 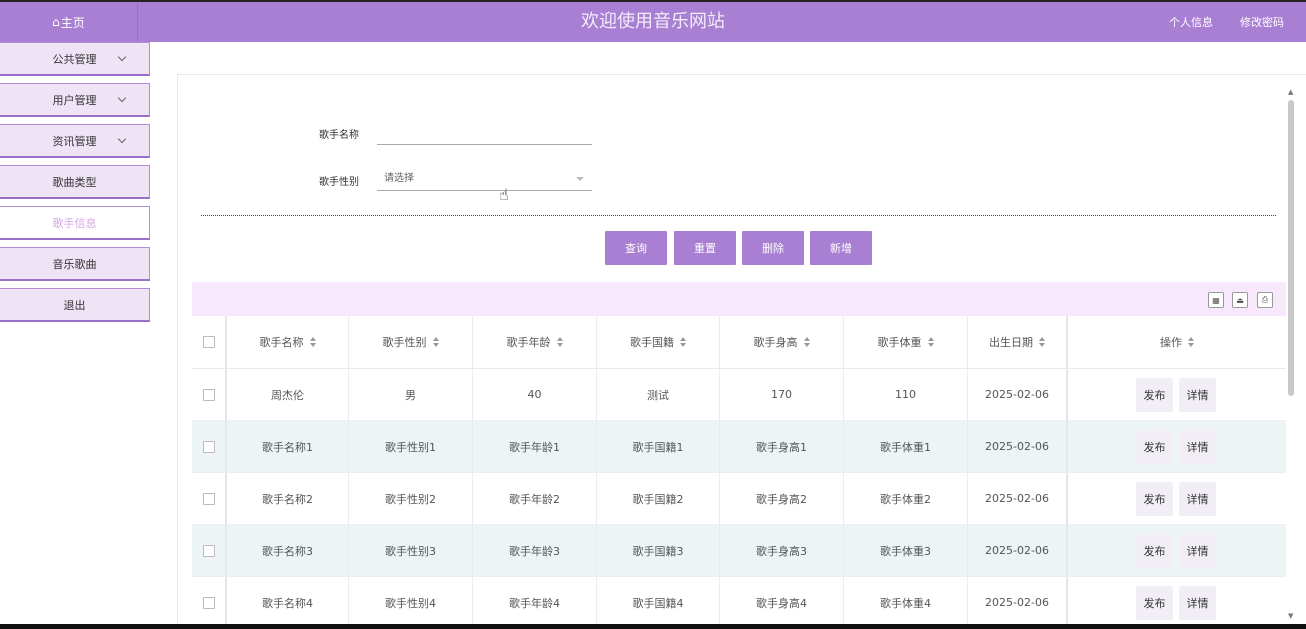 What do you see at coordinates (288, 342) in the screenshot?
I see `header-name: 歌手名称` at bounding box center [288, 342].